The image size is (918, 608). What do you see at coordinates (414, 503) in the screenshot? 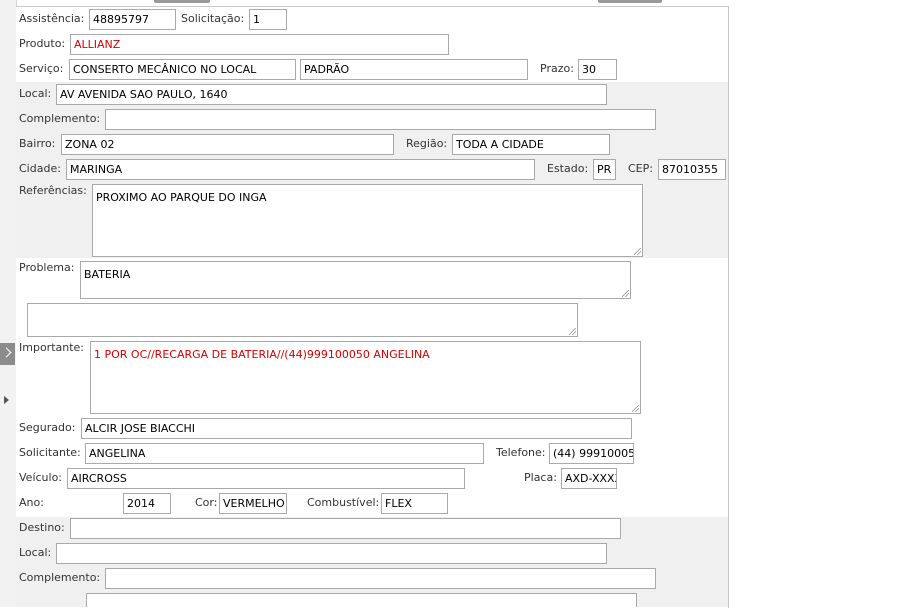
I see `combustivel-field: FLEX` at bounding box center [414, 503].